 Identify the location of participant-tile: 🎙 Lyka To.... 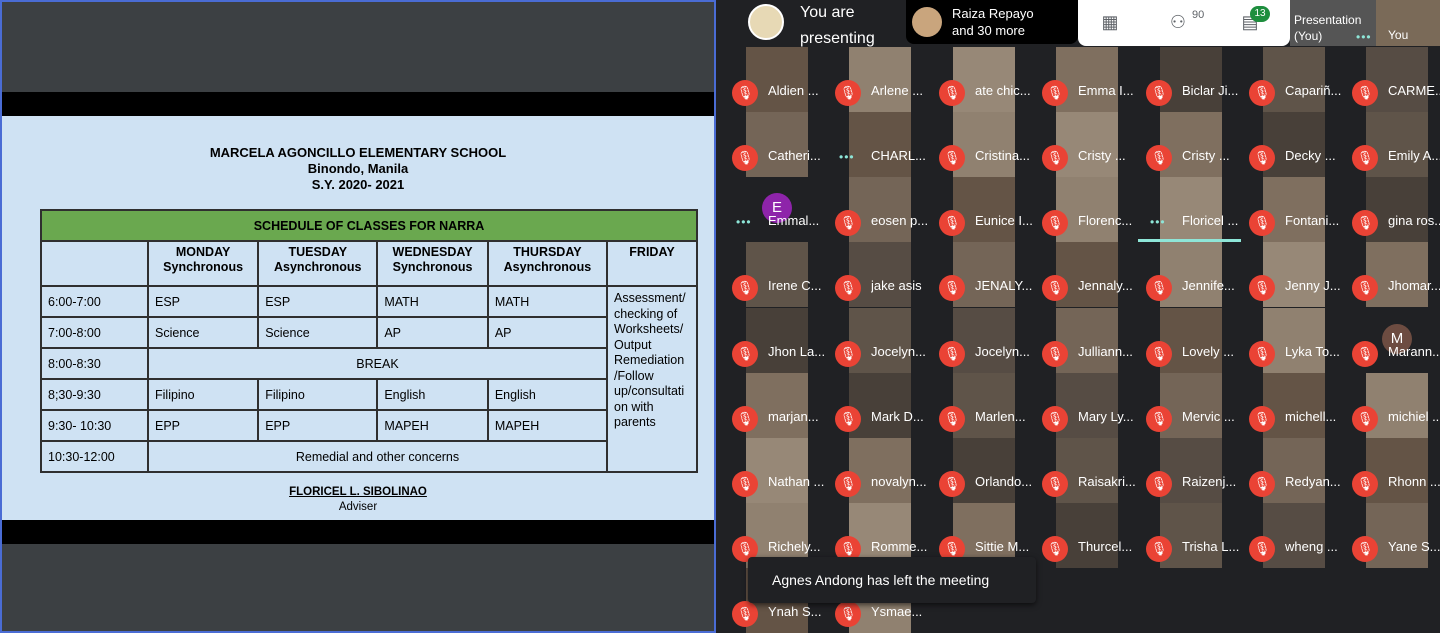
(1292, 340).